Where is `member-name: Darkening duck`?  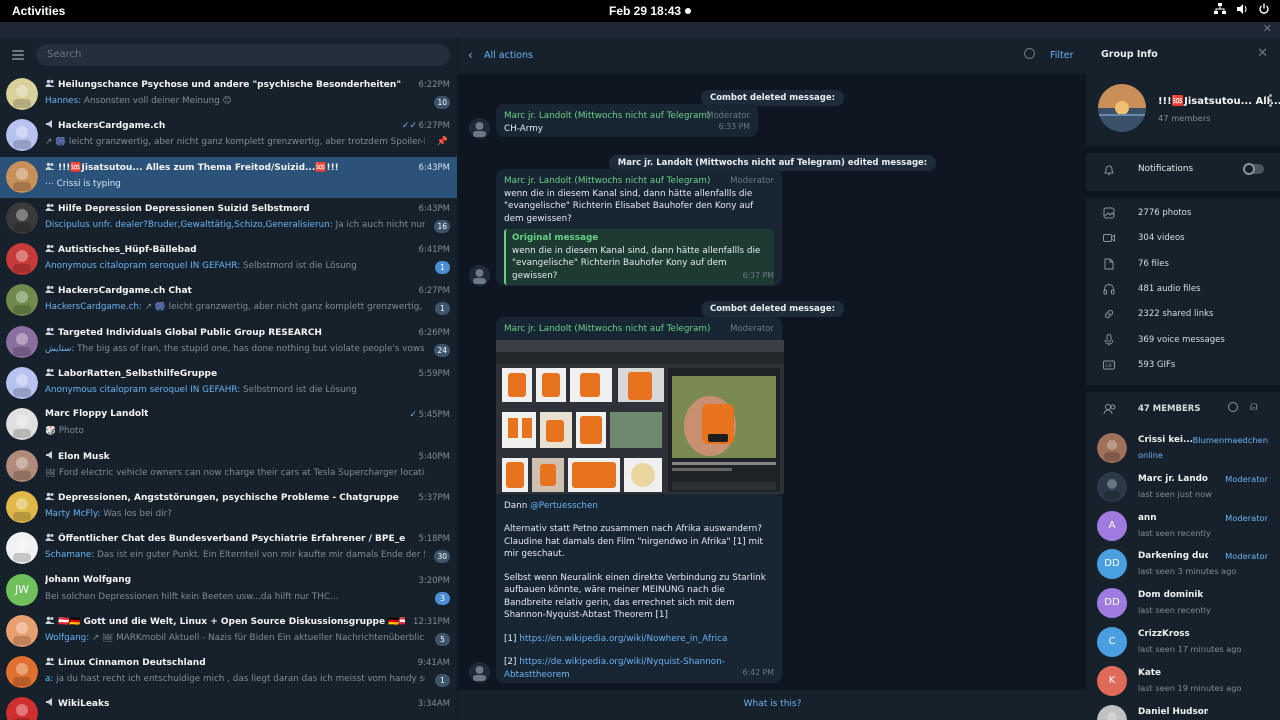 member-name: Darkening duck is located at coordinates (1173, 556).